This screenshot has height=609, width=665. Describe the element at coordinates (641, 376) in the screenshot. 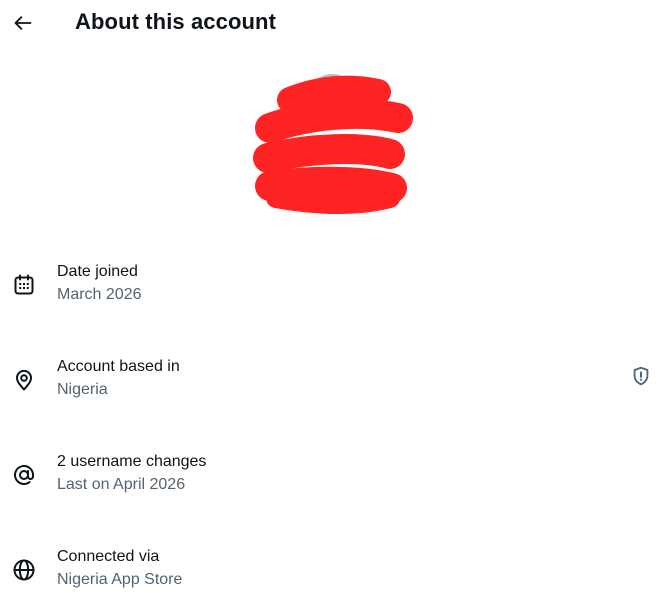

I see `shield-alert-icon` at that location.